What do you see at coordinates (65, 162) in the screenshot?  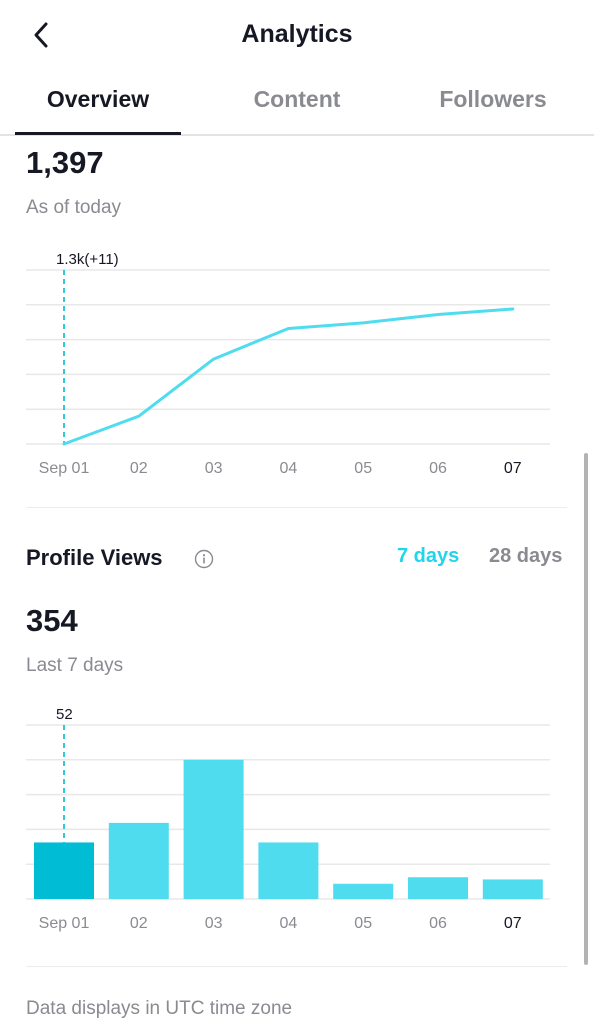 I see `followers-total: 1,397` at bounding box center [65, 162].